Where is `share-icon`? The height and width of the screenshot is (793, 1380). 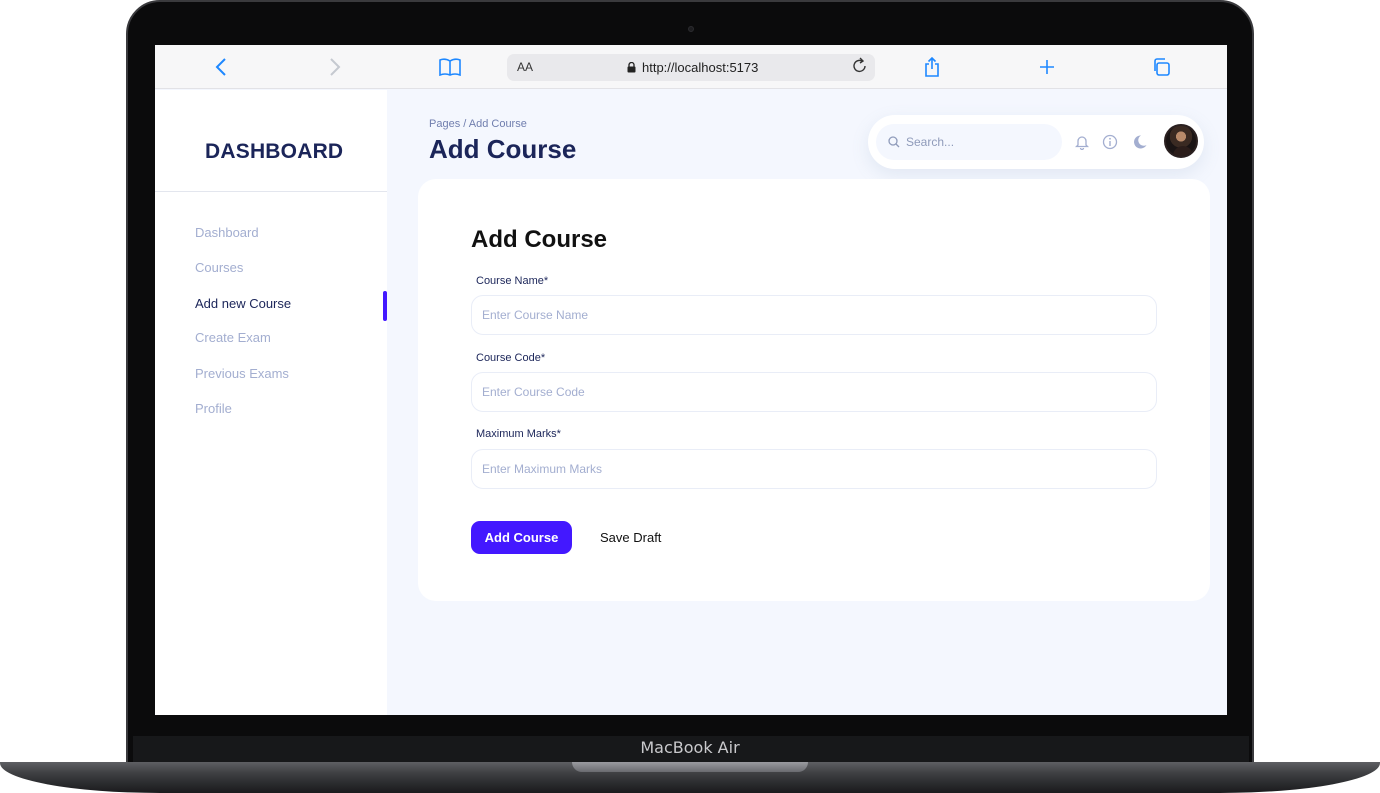
share-icon is located at coordinates (932, 67).